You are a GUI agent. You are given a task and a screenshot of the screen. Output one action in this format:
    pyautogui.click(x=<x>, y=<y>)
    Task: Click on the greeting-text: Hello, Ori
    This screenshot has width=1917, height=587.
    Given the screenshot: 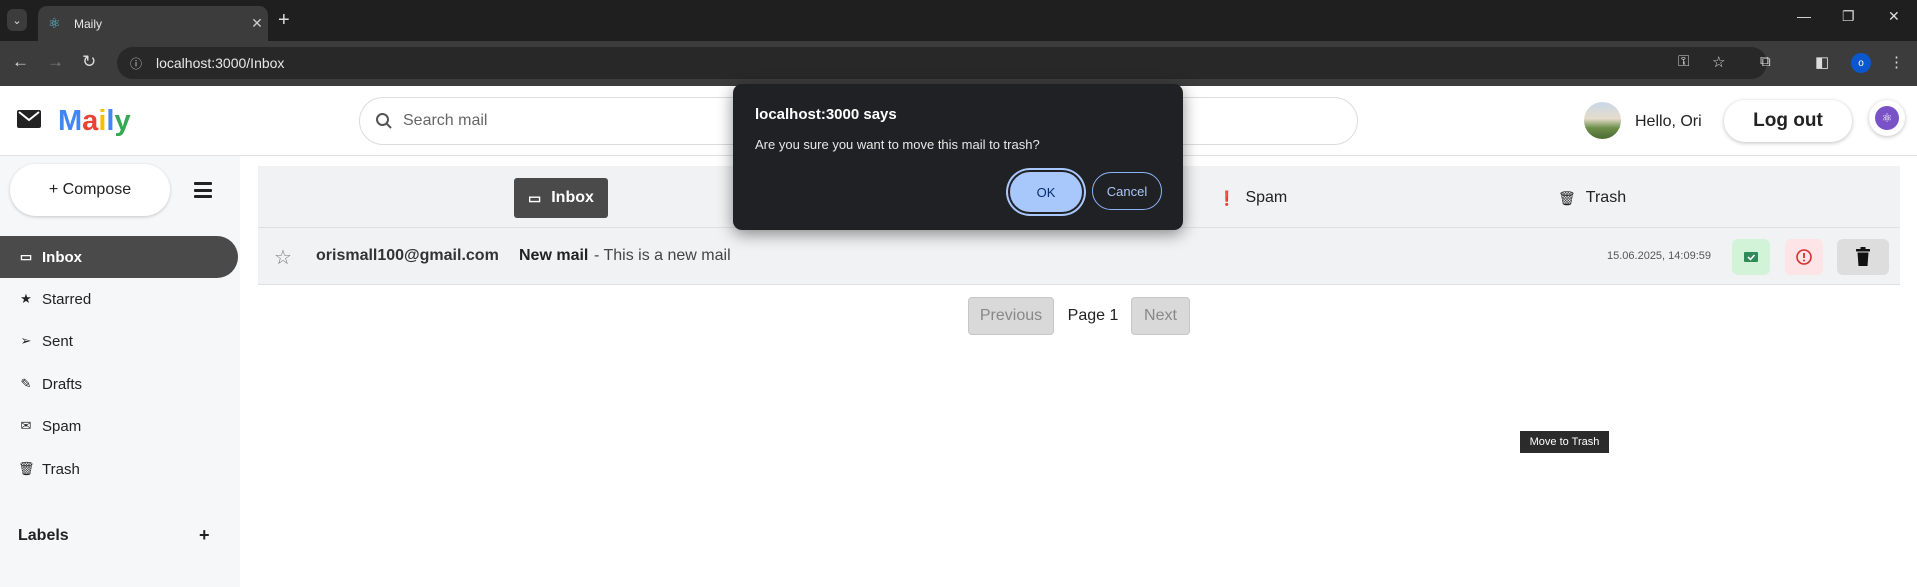 What is the action you would take?
    pyautogui.click(x=1668, y=121)
    